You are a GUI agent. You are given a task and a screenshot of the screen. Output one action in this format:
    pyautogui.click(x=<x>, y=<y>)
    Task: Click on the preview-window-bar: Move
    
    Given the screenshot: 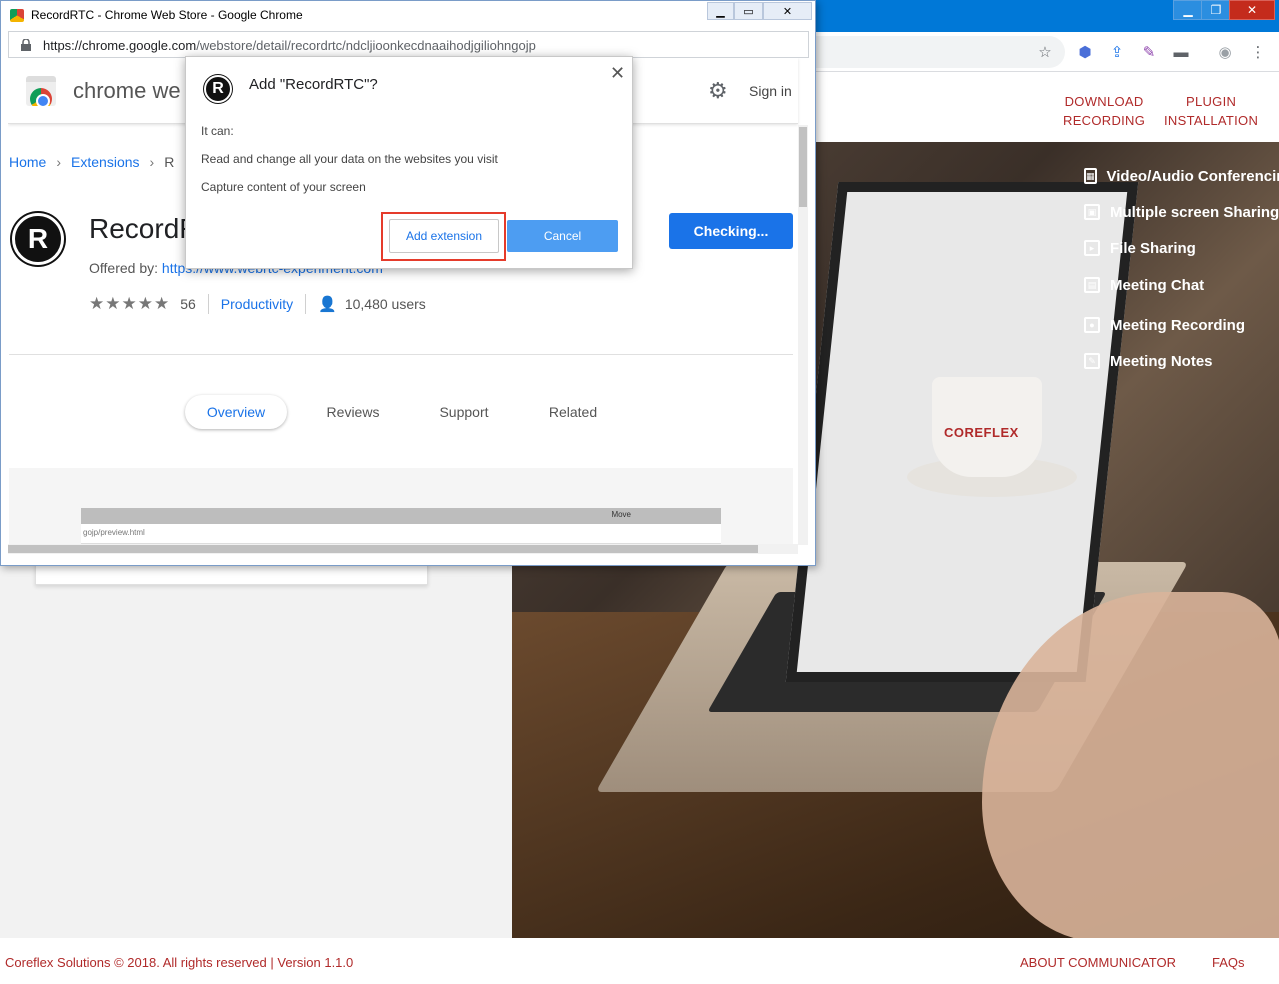 What is the action you would take?
    pyautogui.click(x=401, y=516)
    